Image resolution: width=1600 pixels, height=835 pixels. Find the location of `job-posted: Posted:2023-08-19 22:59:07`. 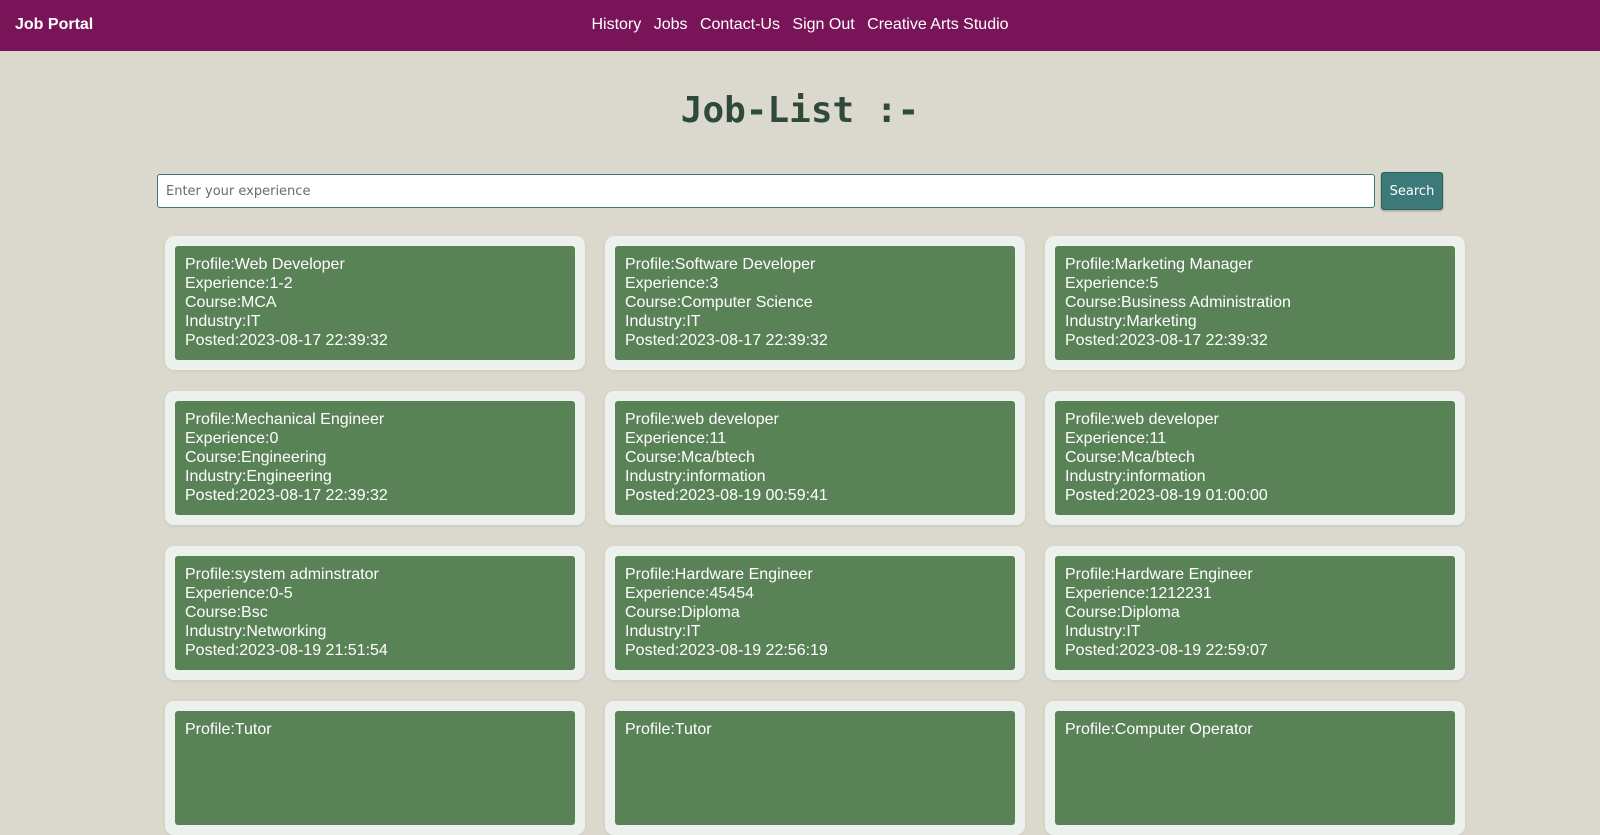

job-posted: Posted:2023-08-19 22:59:07 is located at coordinates (1166, 650).